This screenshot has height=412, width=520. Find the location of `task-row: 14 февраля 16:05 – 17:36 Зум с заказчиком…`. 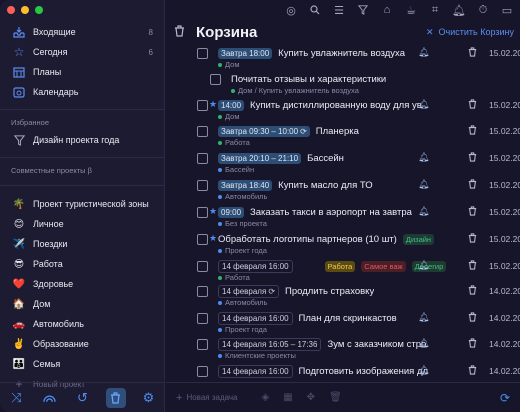

task-row: 14 февраля 16:05 – 17:36 Зум с заказчиком… is located at coordinates (358, 350).